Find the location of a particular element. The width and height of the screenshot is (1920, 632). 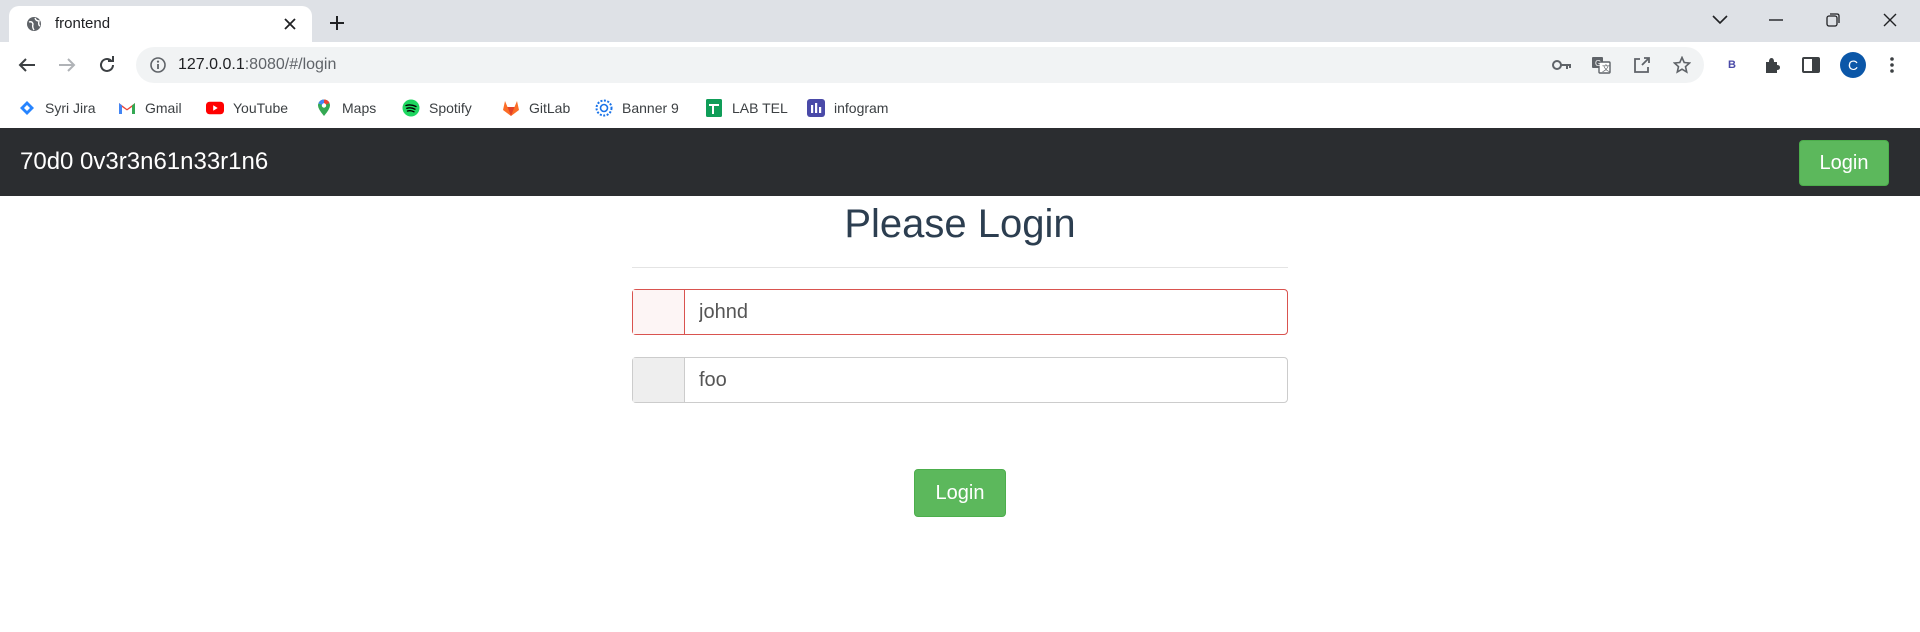

gmail-icon is located at coordinates (127, 108).